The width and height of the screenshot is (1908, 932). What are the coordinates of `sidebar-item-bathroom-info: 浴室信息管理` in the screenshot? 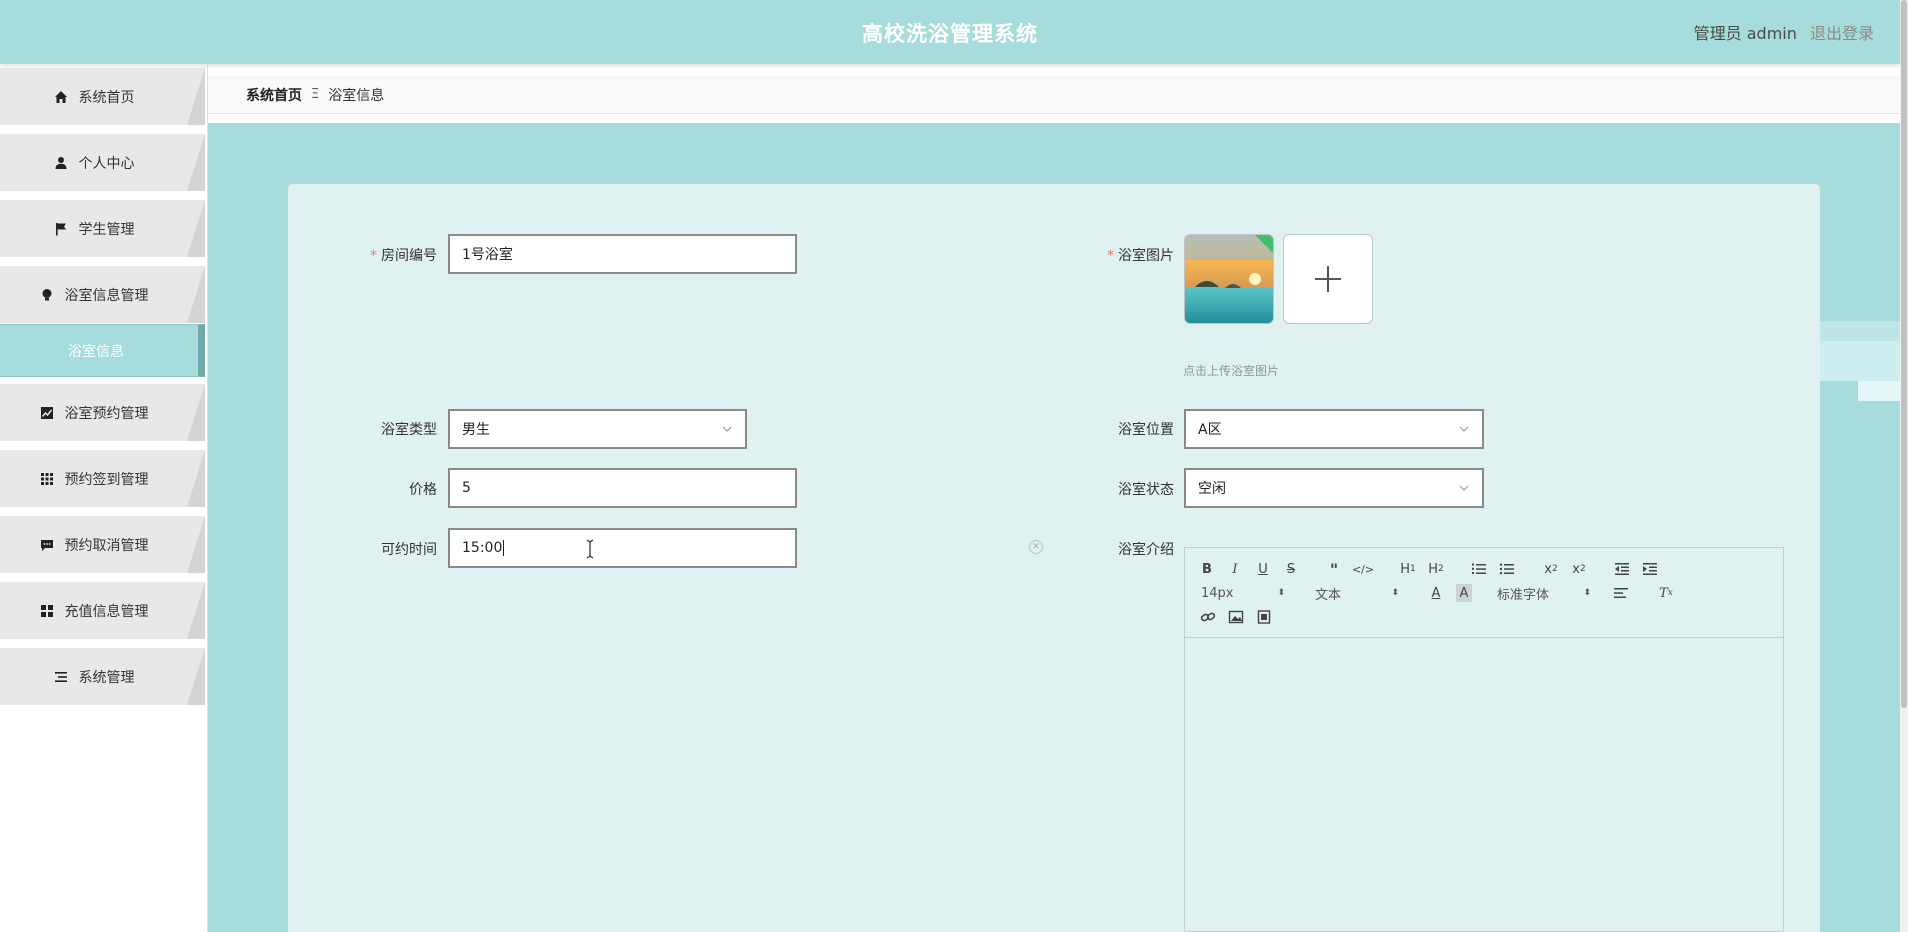 It's located at (102, 294).